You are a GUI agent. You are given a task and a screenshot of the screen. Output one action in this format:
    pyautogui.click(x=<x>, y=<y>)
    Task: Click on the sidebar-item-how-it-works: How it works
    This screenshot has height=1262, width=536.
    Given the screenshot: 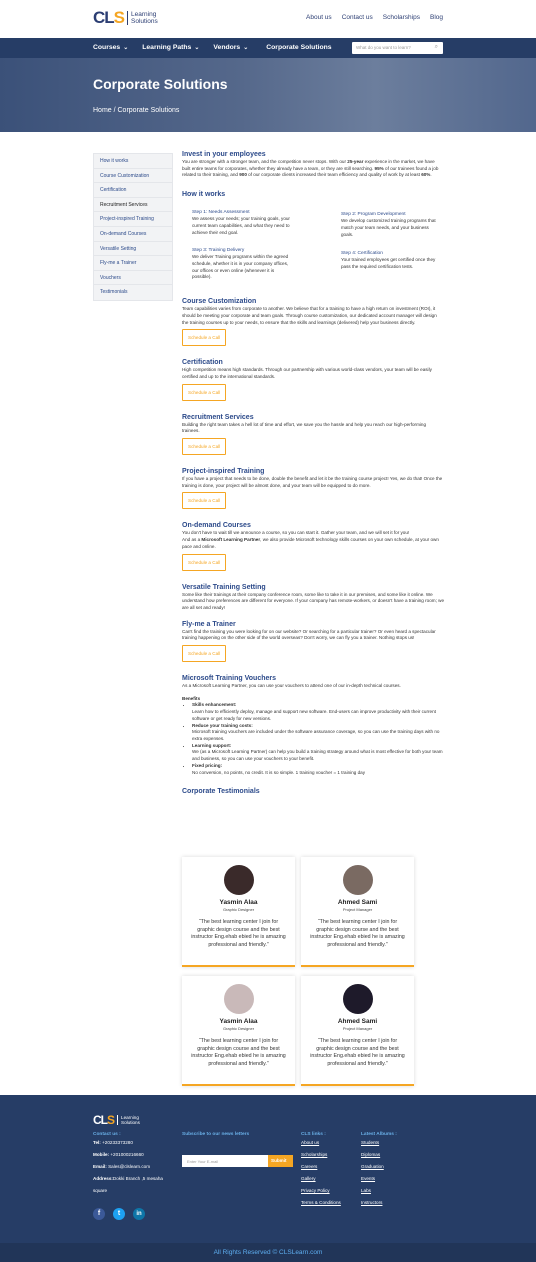 What is the action you would take?
    pyautogui.click(x=133, y=161)
    